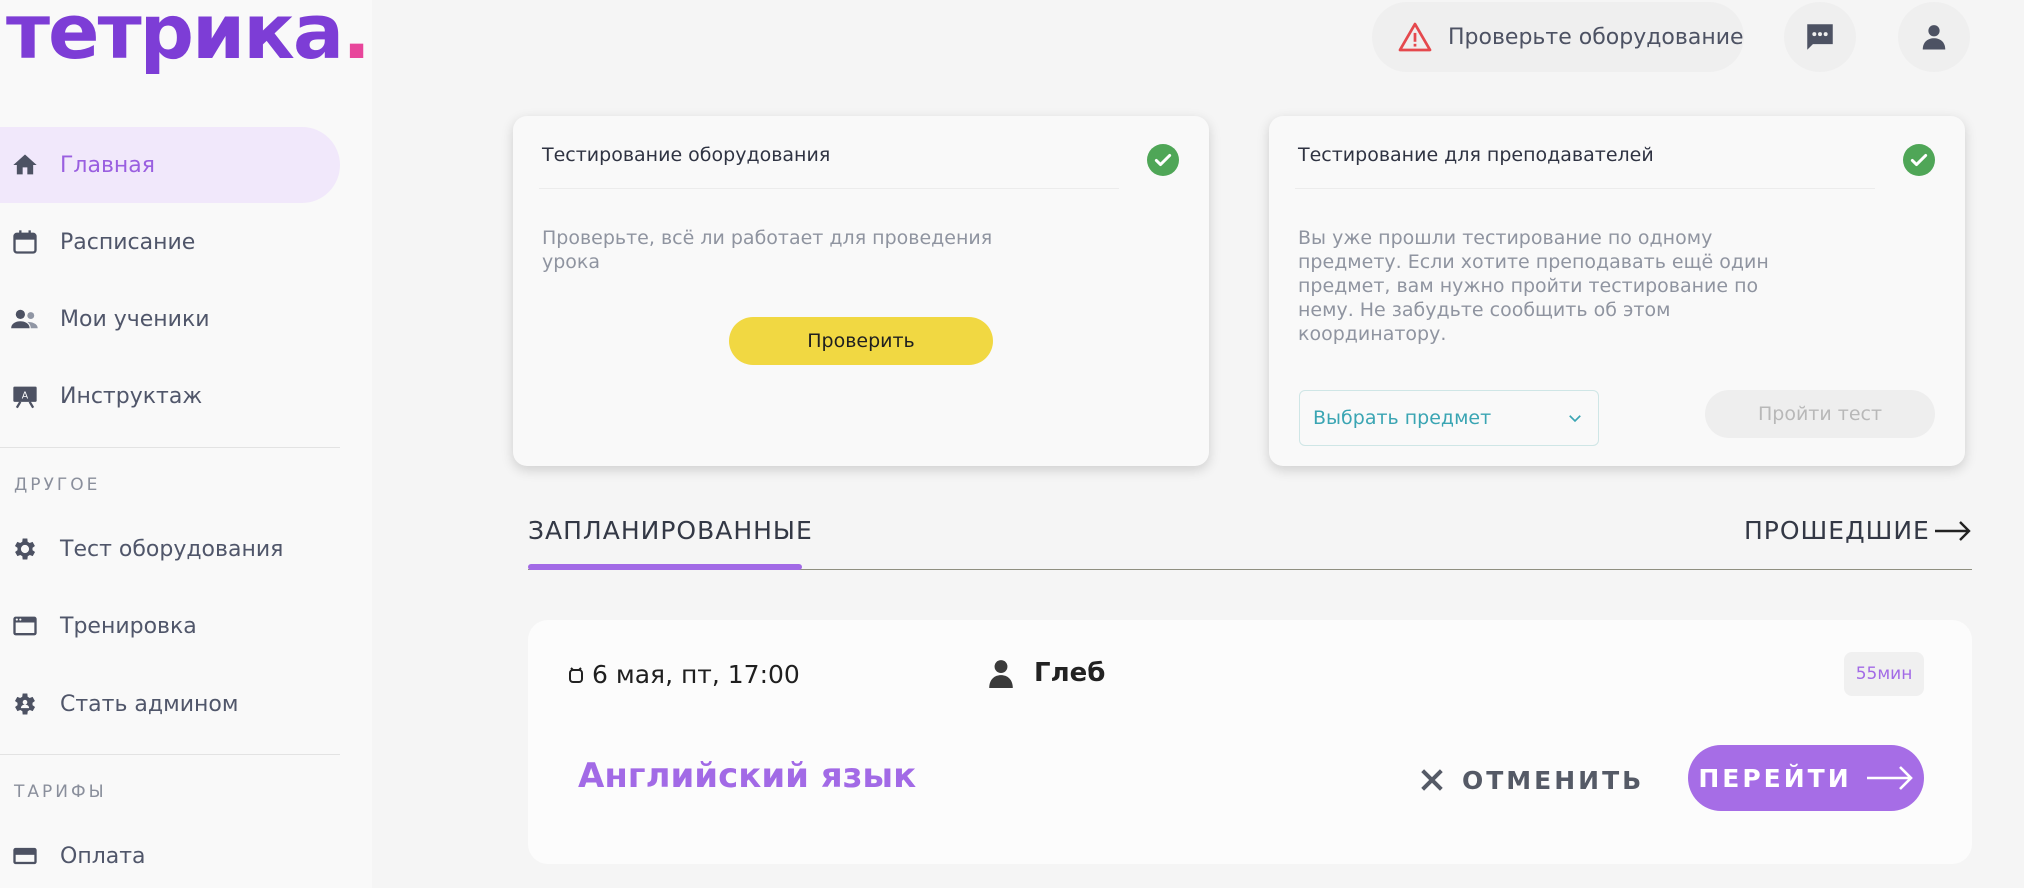 This screenshot has height=888, width=2024. Describe the element at coordinates (665, 567) in the screenshot. I see `active-tab-indicator` at that location.